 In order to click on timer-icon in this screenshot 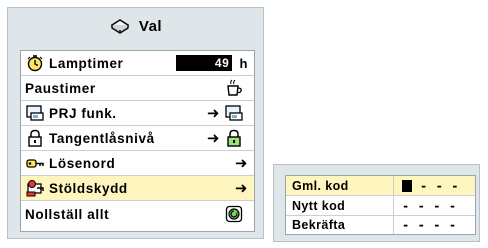, I will do `click(35, 63)`.